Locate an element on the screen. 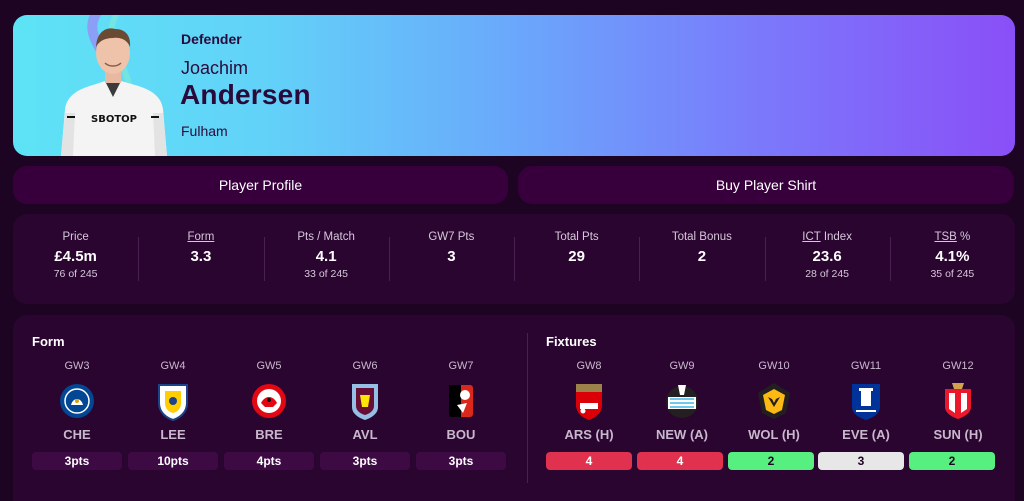 The image size is (1024, 501). shirt-sponsor-text: SBOTOP is located at coordinates (114, 119).